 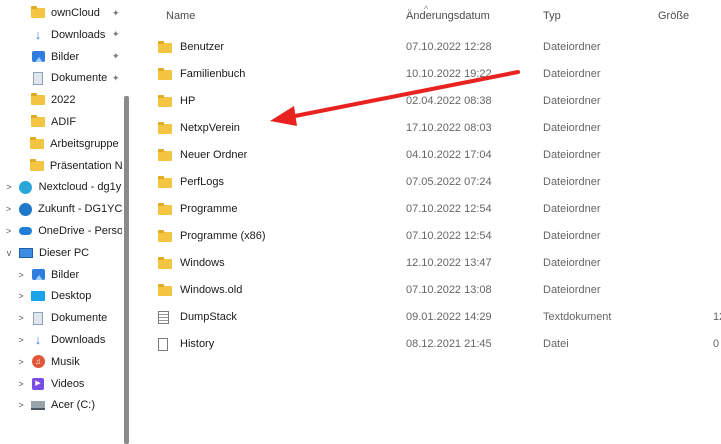 I want to click on file-name: DumpStack, so click(x=208, y=317).